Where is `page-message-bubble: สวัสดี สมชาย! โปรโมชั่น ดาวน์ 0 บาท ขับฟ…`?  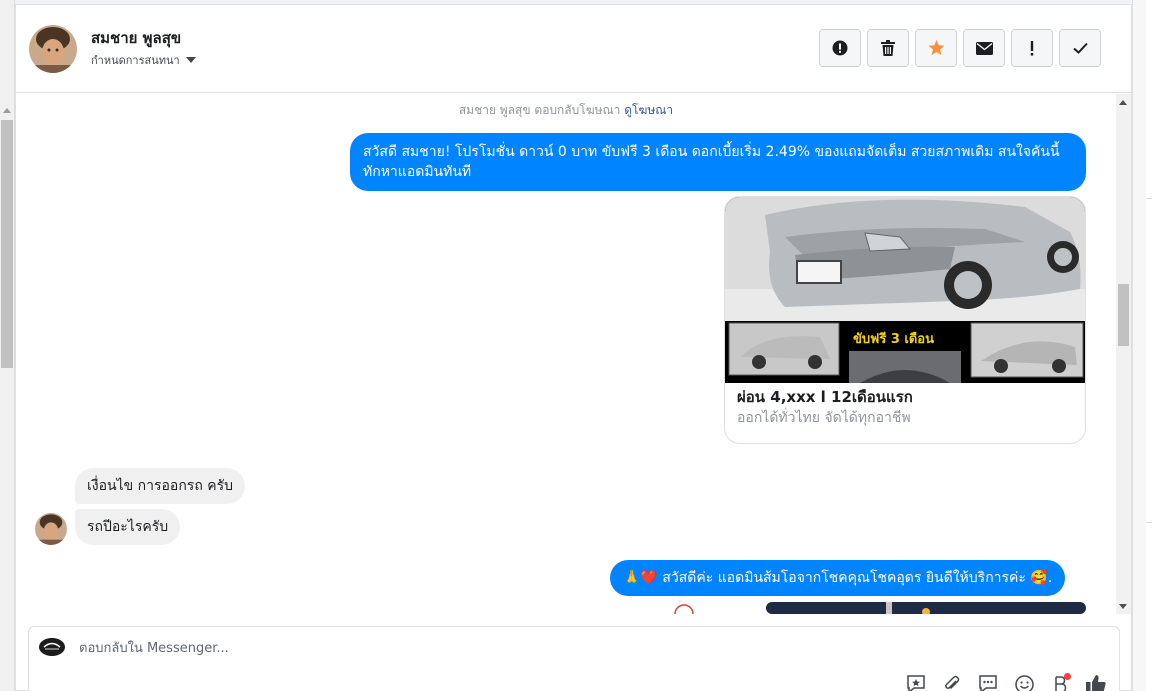 page-message-bubble: สวัสดี สมชาย! โปรโมชั่น ดาวน์ 0 บาท ขับฟ… is located at coordinates (718, 162).